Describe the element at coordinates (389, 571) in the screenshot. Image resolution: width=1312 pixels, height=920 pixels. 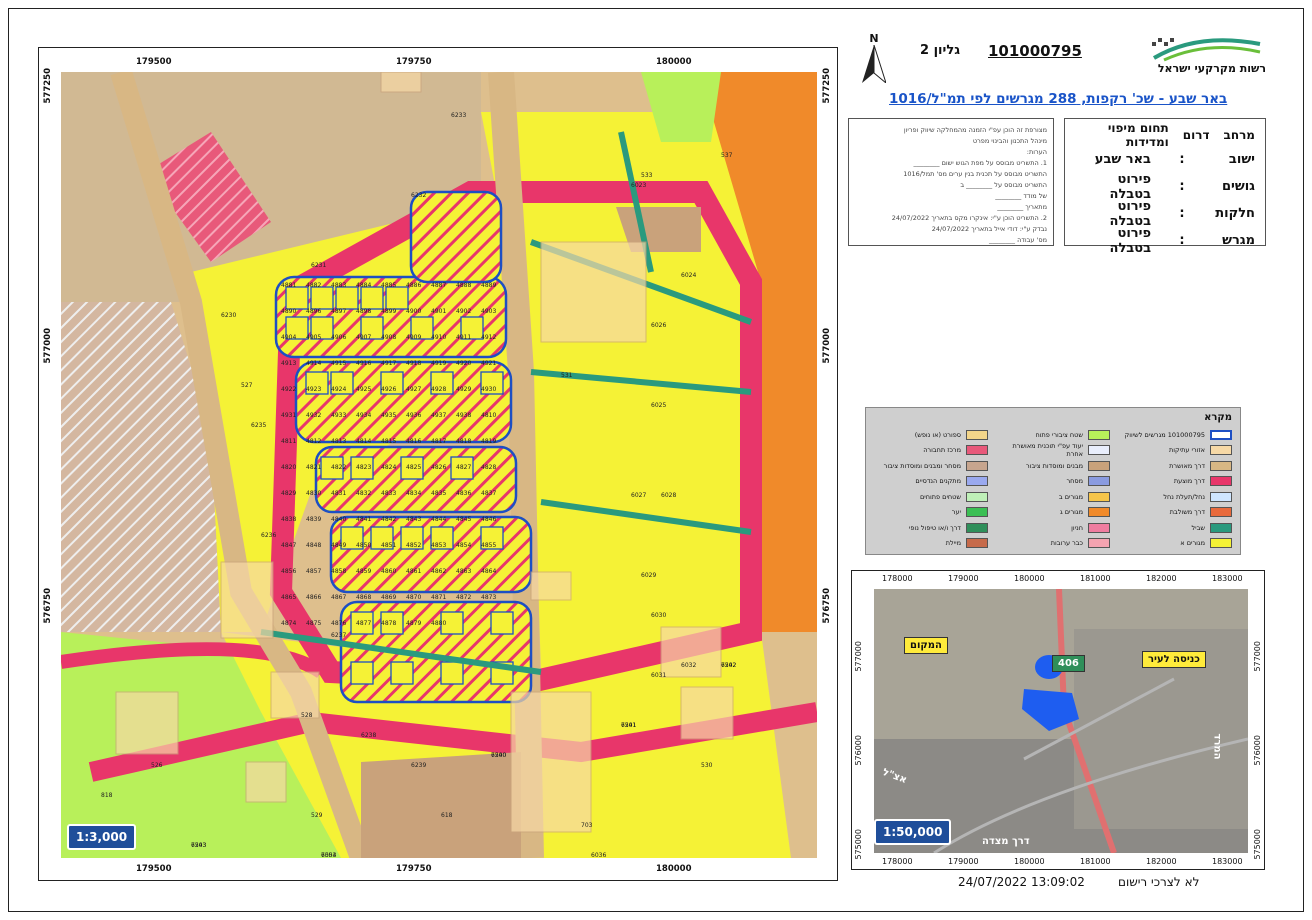
I see `parcel-label: 4860` at that location.